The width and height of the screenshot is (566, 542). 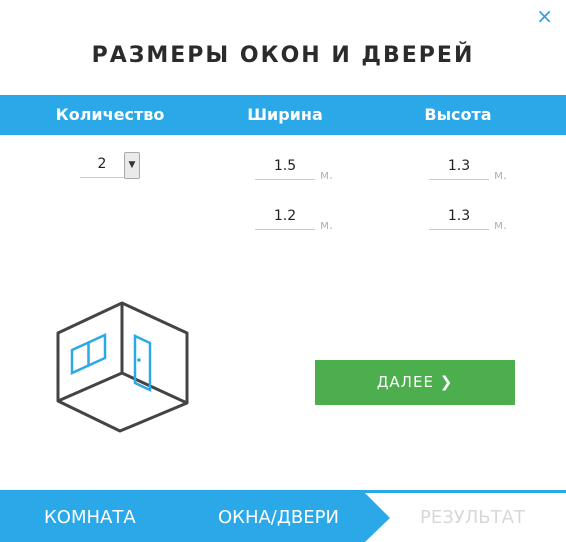 I want to click on quantity-select: 2 ▼, so click(x=110, y=165).